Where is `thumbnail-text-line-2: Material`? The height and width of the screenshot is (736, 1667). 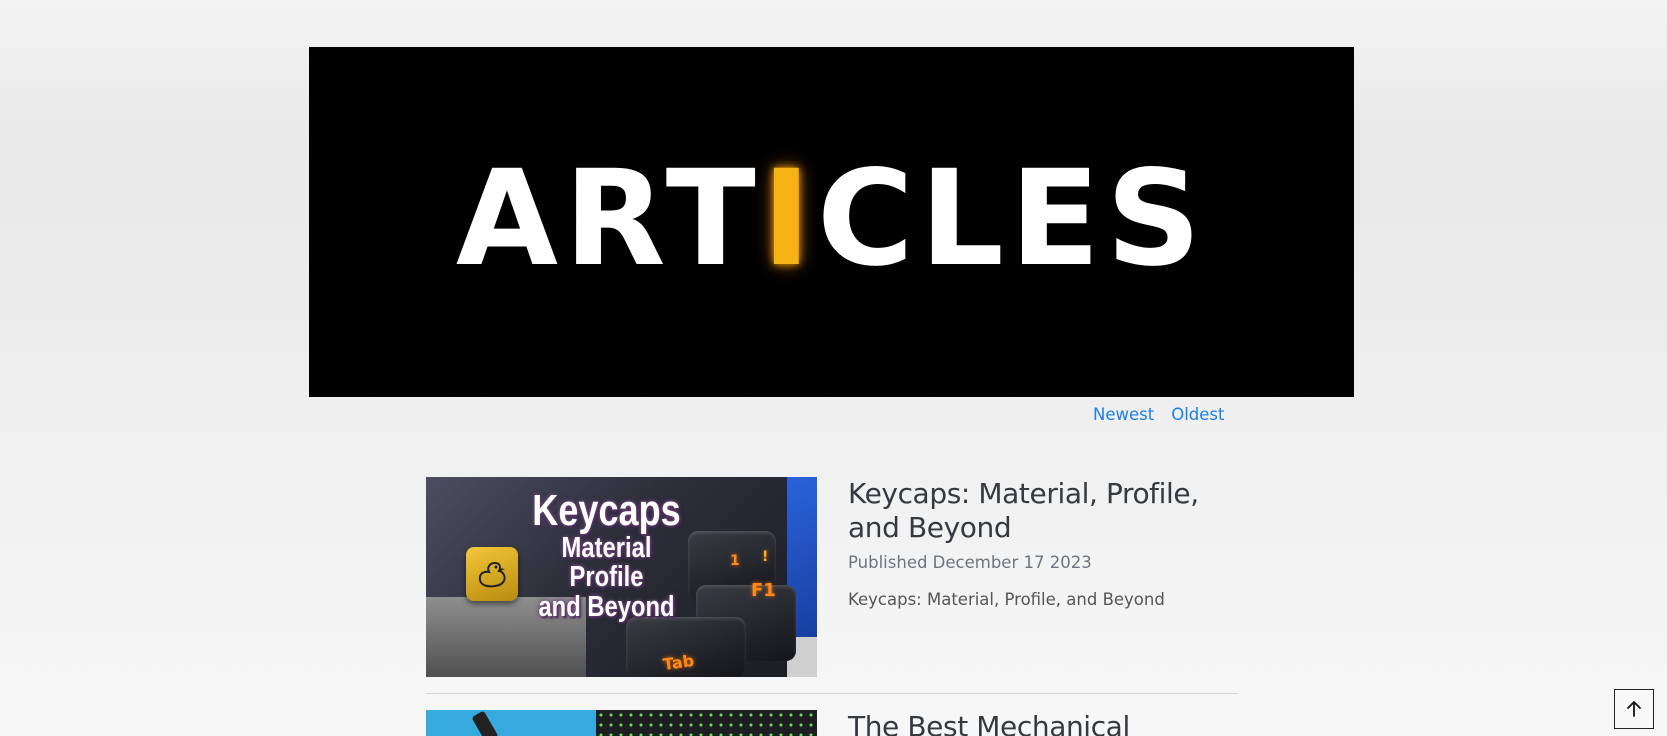
thumbnail-text-line-2: Material is located at coordinates (606, 547).